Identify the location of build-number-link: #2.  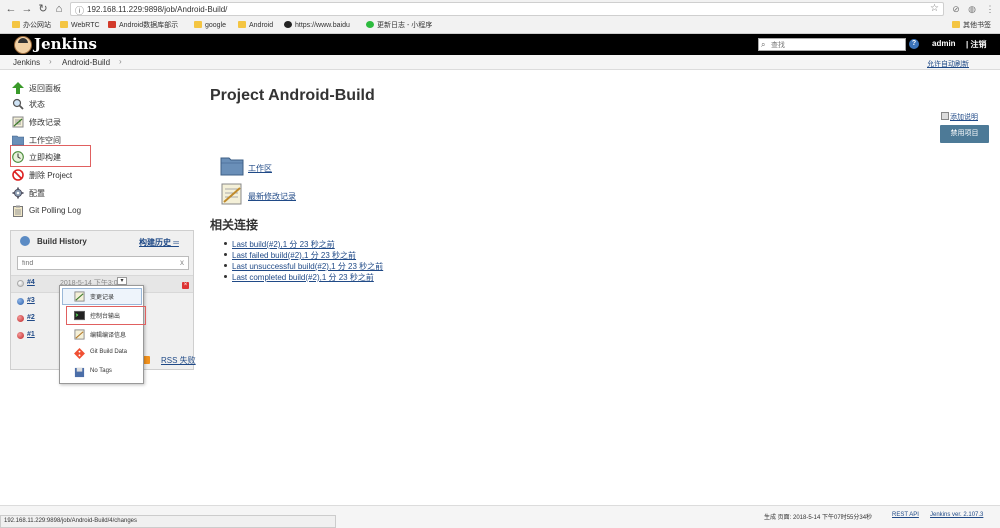
(31, 317).